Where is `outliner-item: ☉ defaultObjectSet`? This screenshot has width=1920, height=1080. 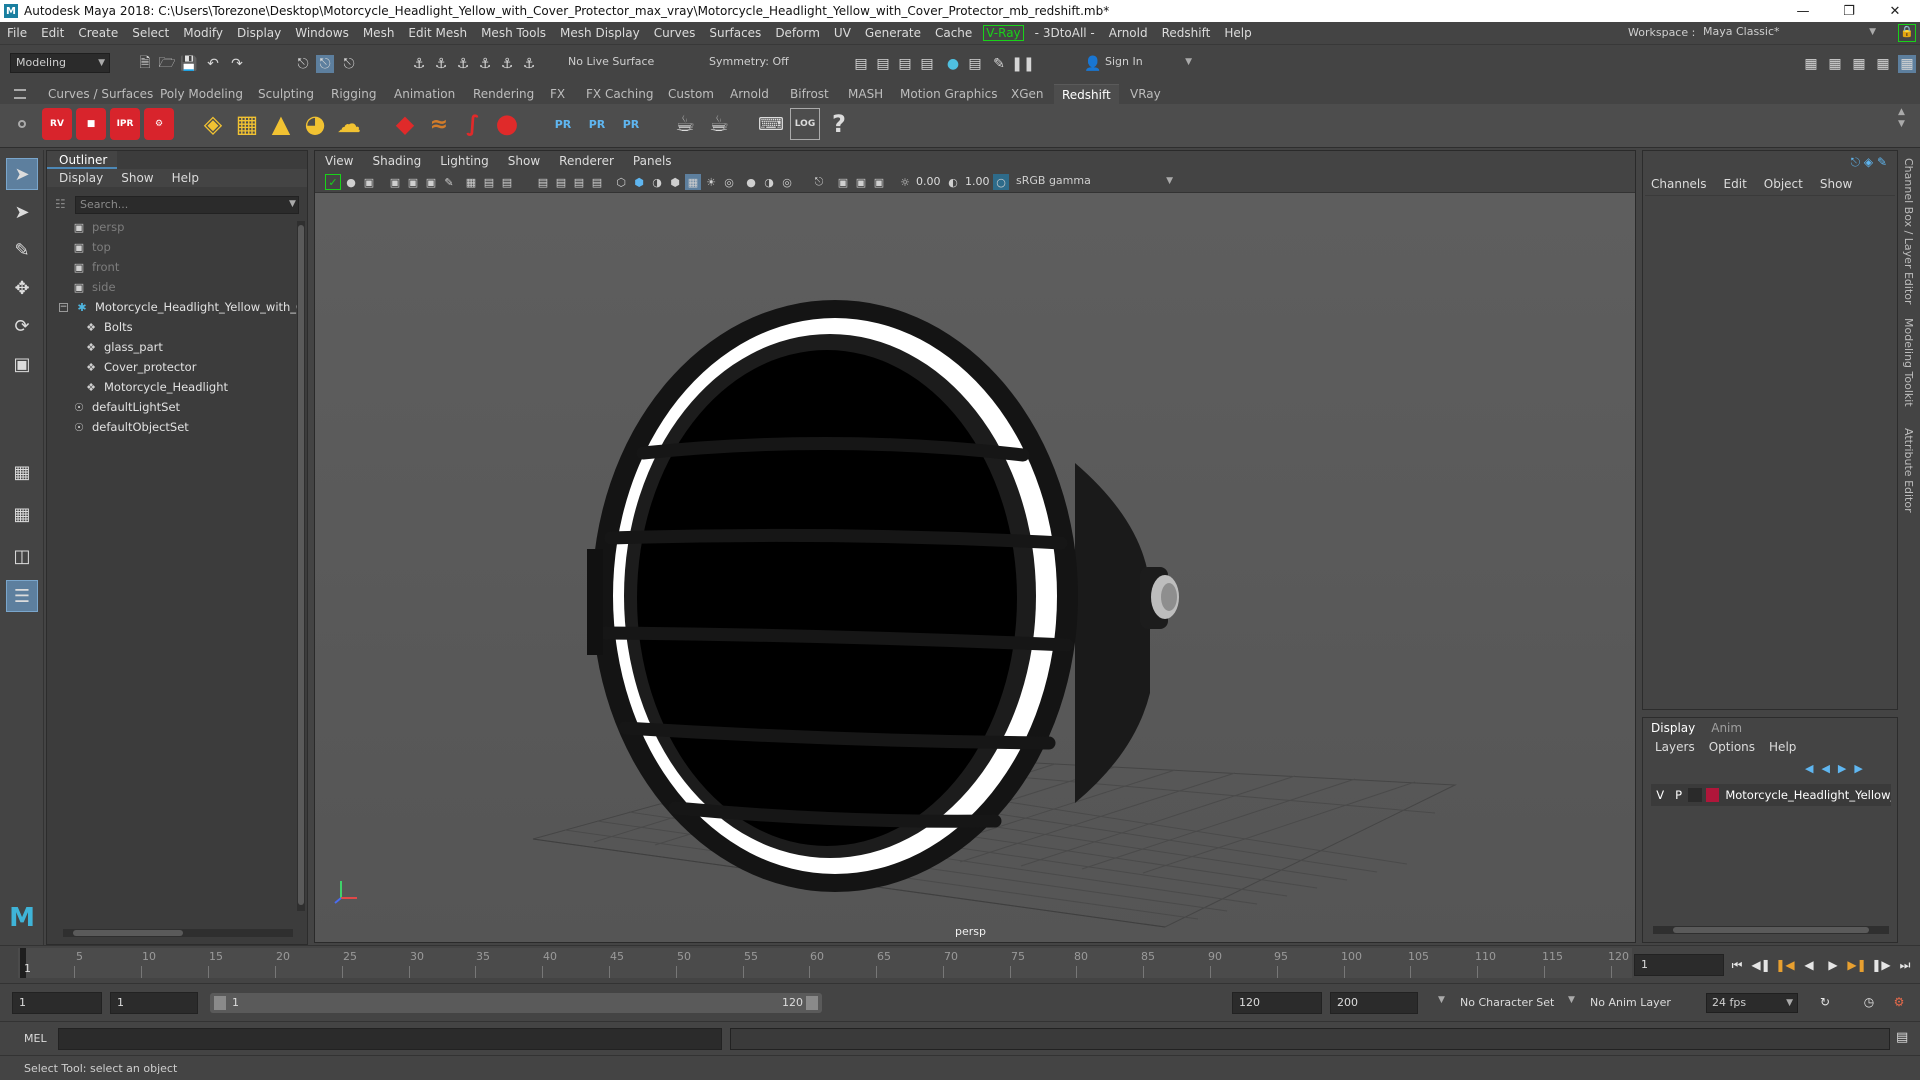
outliner-item: ☉ defaultObjectSet is located at coordinates (196, 427).